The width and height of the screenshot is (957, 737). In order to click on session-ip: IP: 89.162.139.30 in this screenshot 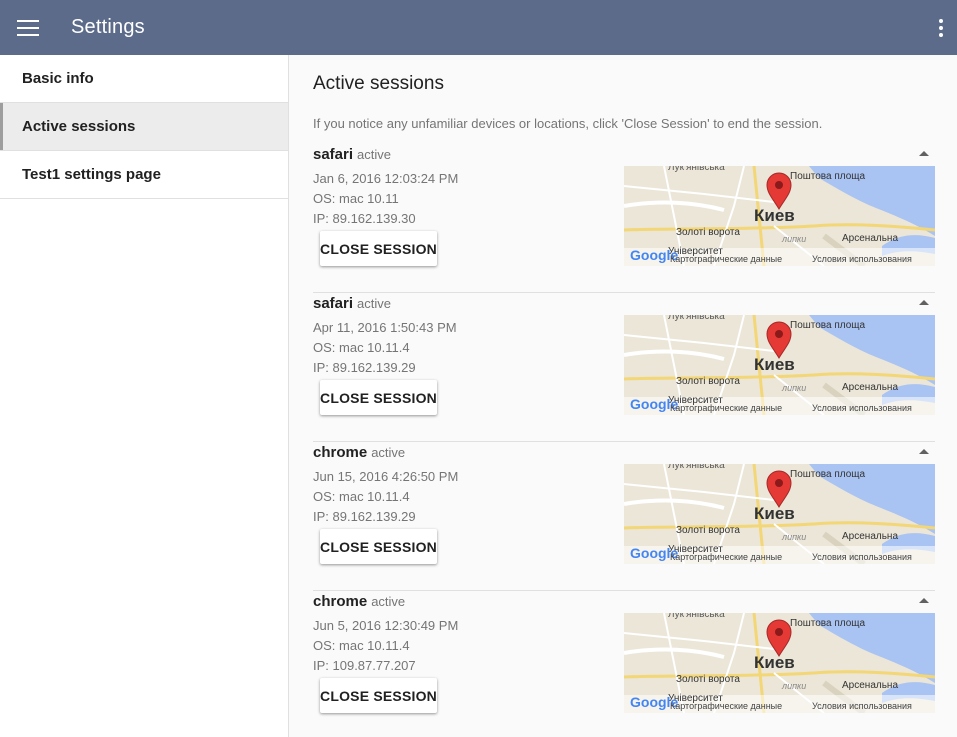, I will do `click(364, 218)`.